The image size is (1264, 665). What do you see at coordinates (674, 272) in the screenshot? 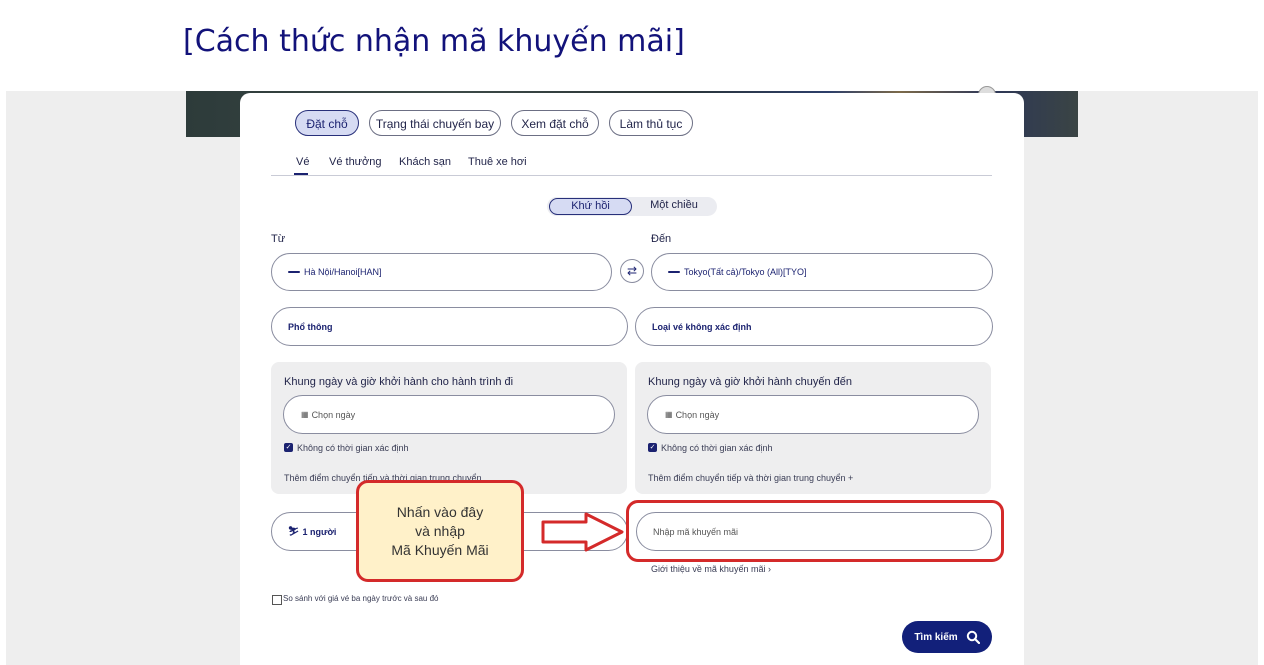
I see `arrival-plane-icon` at bounding box center [674, 272].